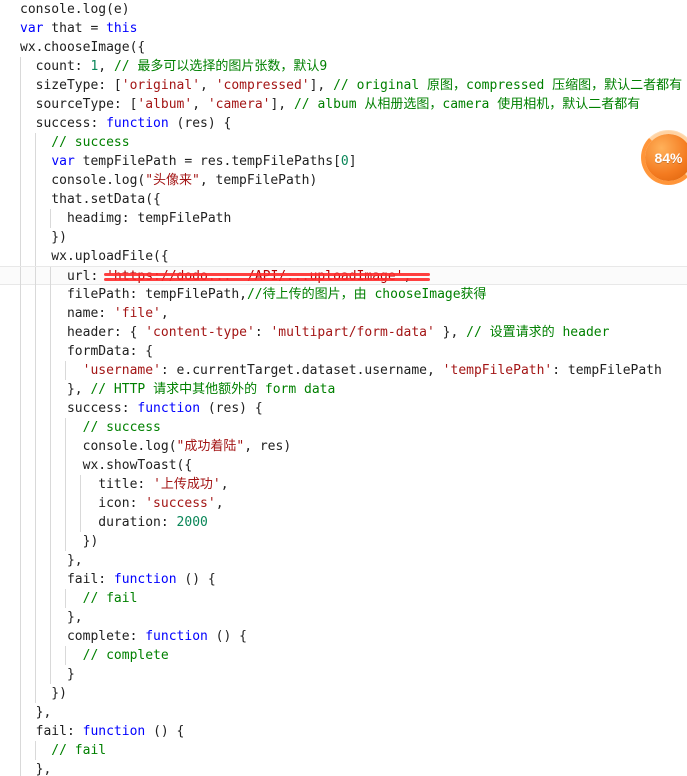 Image resolution: width=687 pixels, height=776 pixels. I want to click on code-token-plain: ], so click(352, 161).